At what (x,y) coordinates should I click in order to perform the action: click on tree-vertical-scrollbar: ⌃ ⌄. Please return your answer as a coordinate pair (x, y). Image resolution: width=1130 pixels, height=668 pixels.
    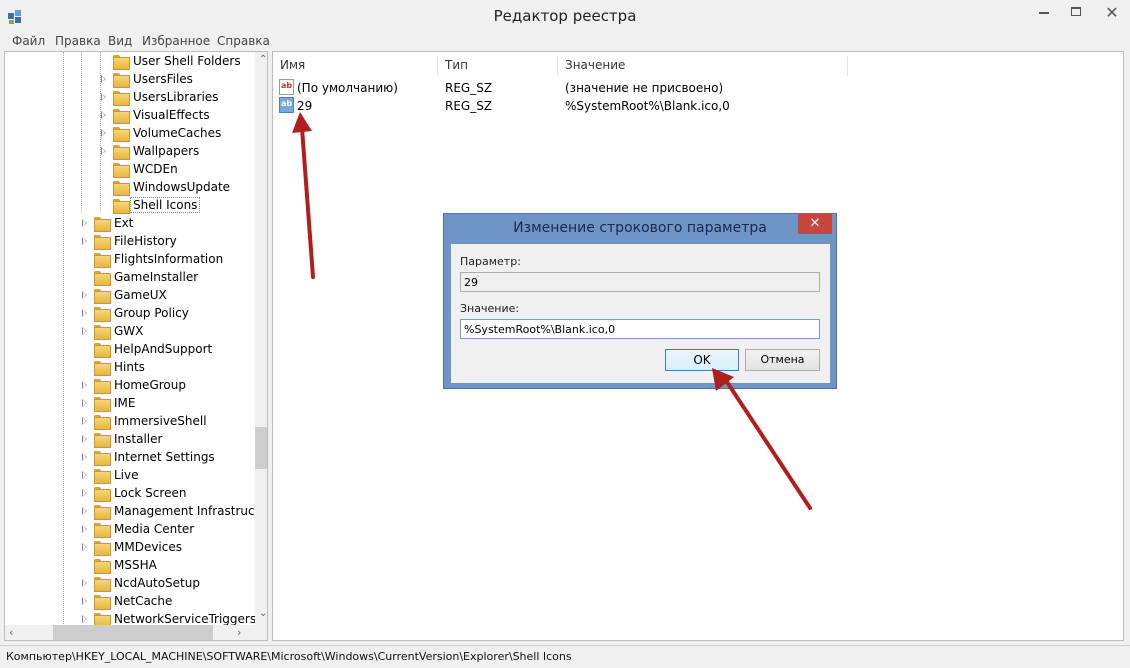
    Looking at the image, I should click on (261, 338).